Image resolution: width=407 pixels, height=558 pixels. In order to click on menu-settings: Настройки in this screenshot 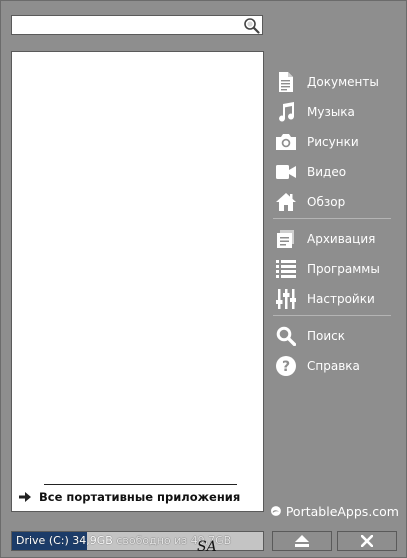, I will do `click(332, 299)`.